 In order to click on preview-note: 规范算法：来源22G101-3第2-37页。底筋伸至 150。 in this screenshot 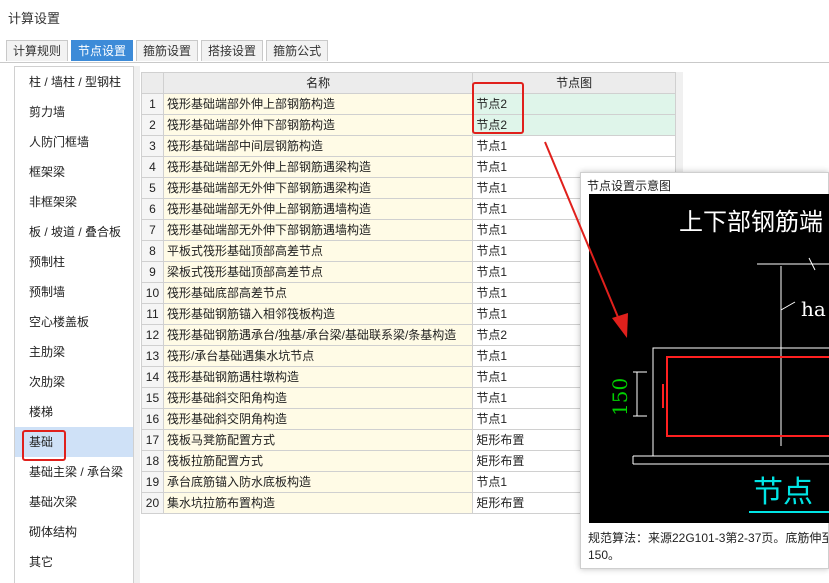, I will do `click(708, 547)`.